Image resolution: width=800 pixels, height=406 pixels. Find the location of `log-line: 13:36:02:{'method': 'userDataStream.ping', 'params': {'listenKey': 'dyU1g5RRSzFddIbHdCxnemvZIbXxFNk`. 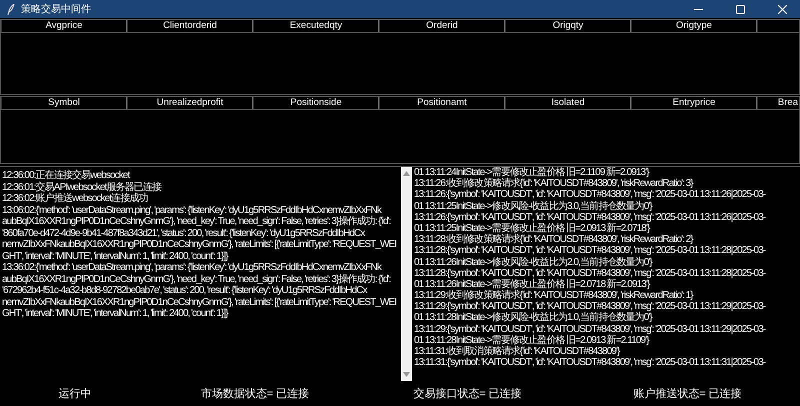

log-line: 13:36:02:{'method': 'userDataStream.ping', 'params': {'listenKey': 'dyU1g5RRSzFddIbHdCxnemvZIbXxFNk is located at coordinates (192, 268).